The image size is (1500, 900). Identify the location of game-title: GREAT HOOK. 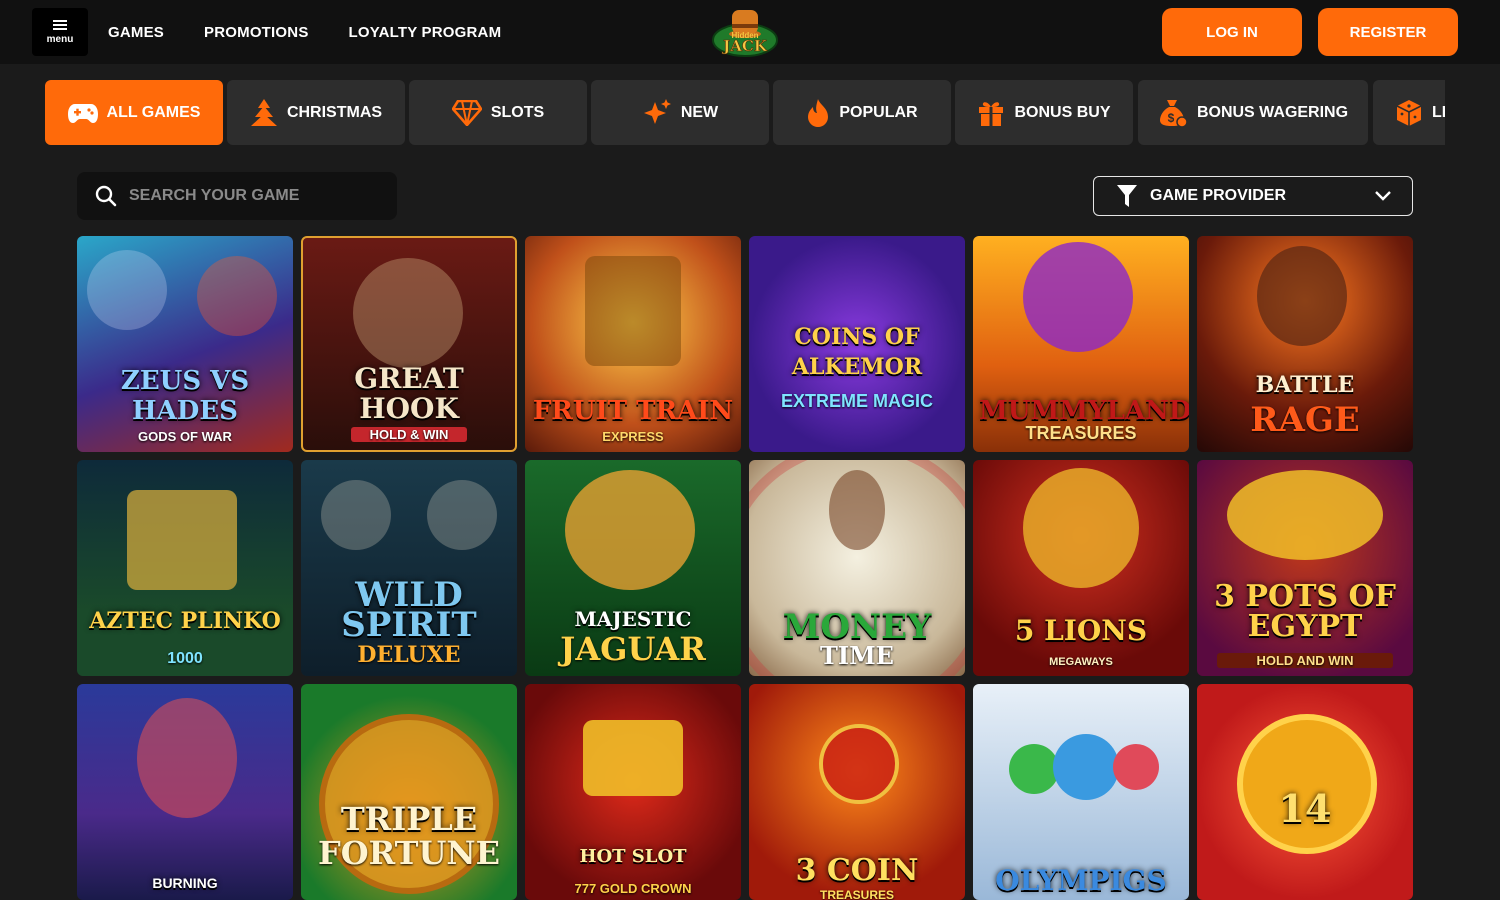
(409, 393).